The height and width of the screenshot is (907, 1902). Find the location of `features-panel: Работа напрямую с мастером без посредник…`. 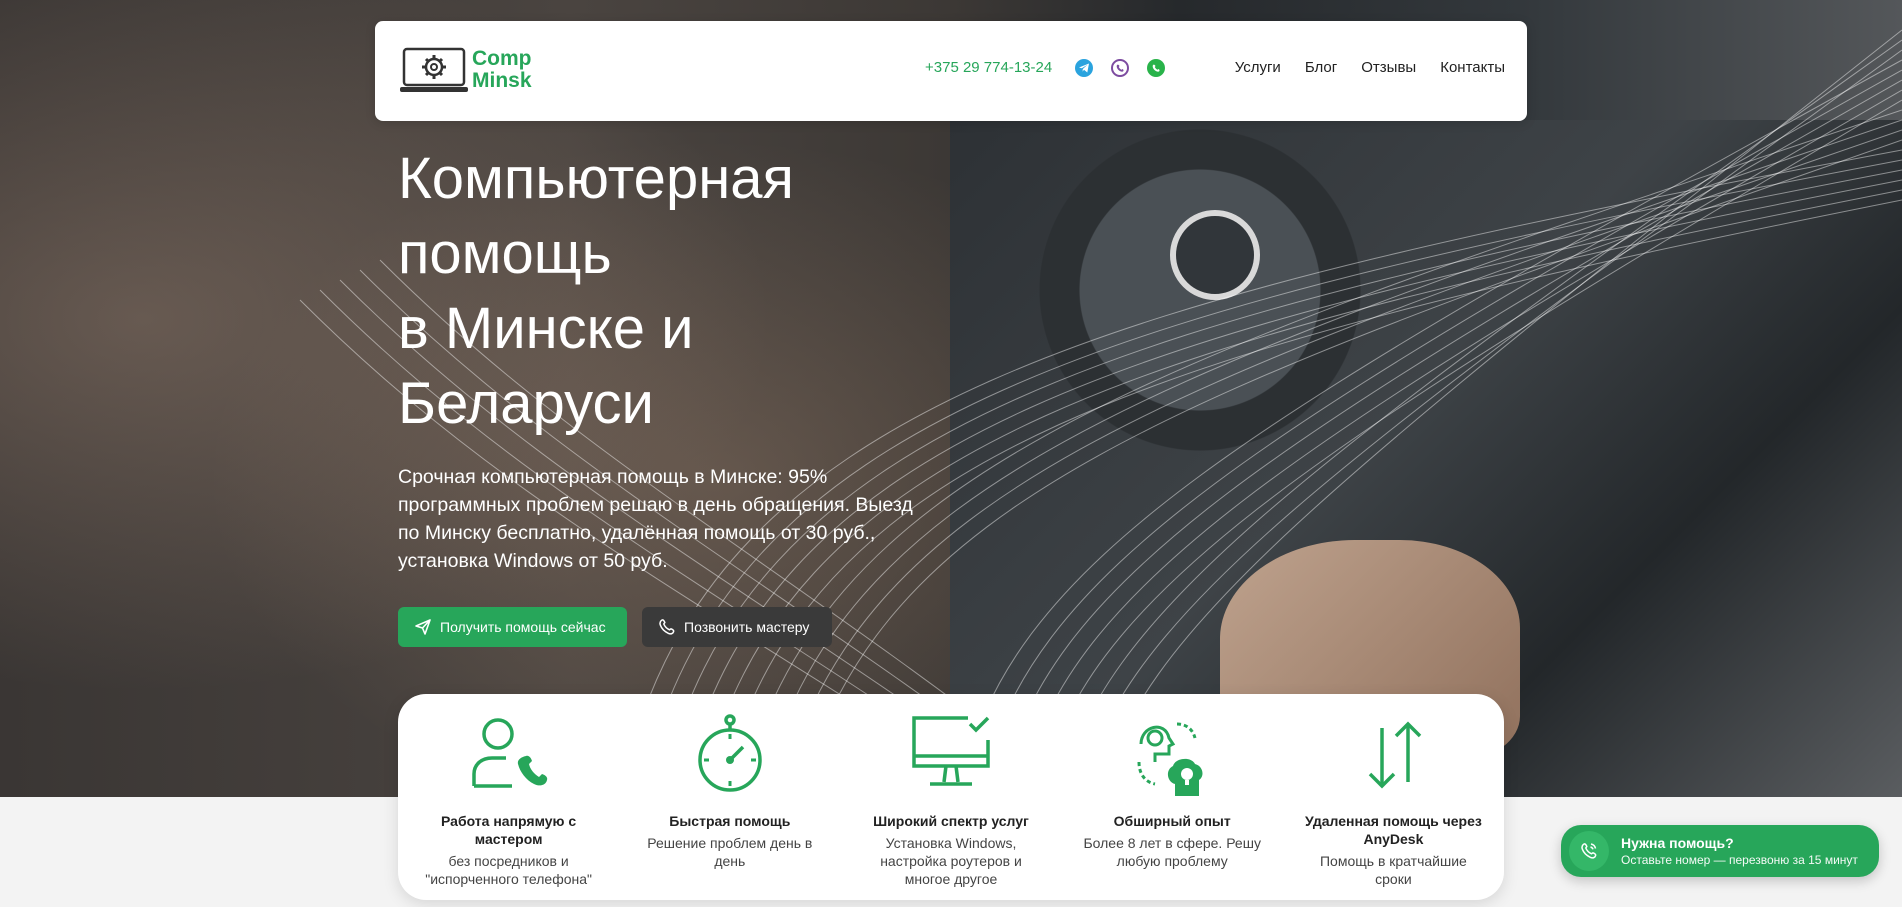

features-panel: Работа напрямую с мастером без посредник… is located at coordinates (951, 797).